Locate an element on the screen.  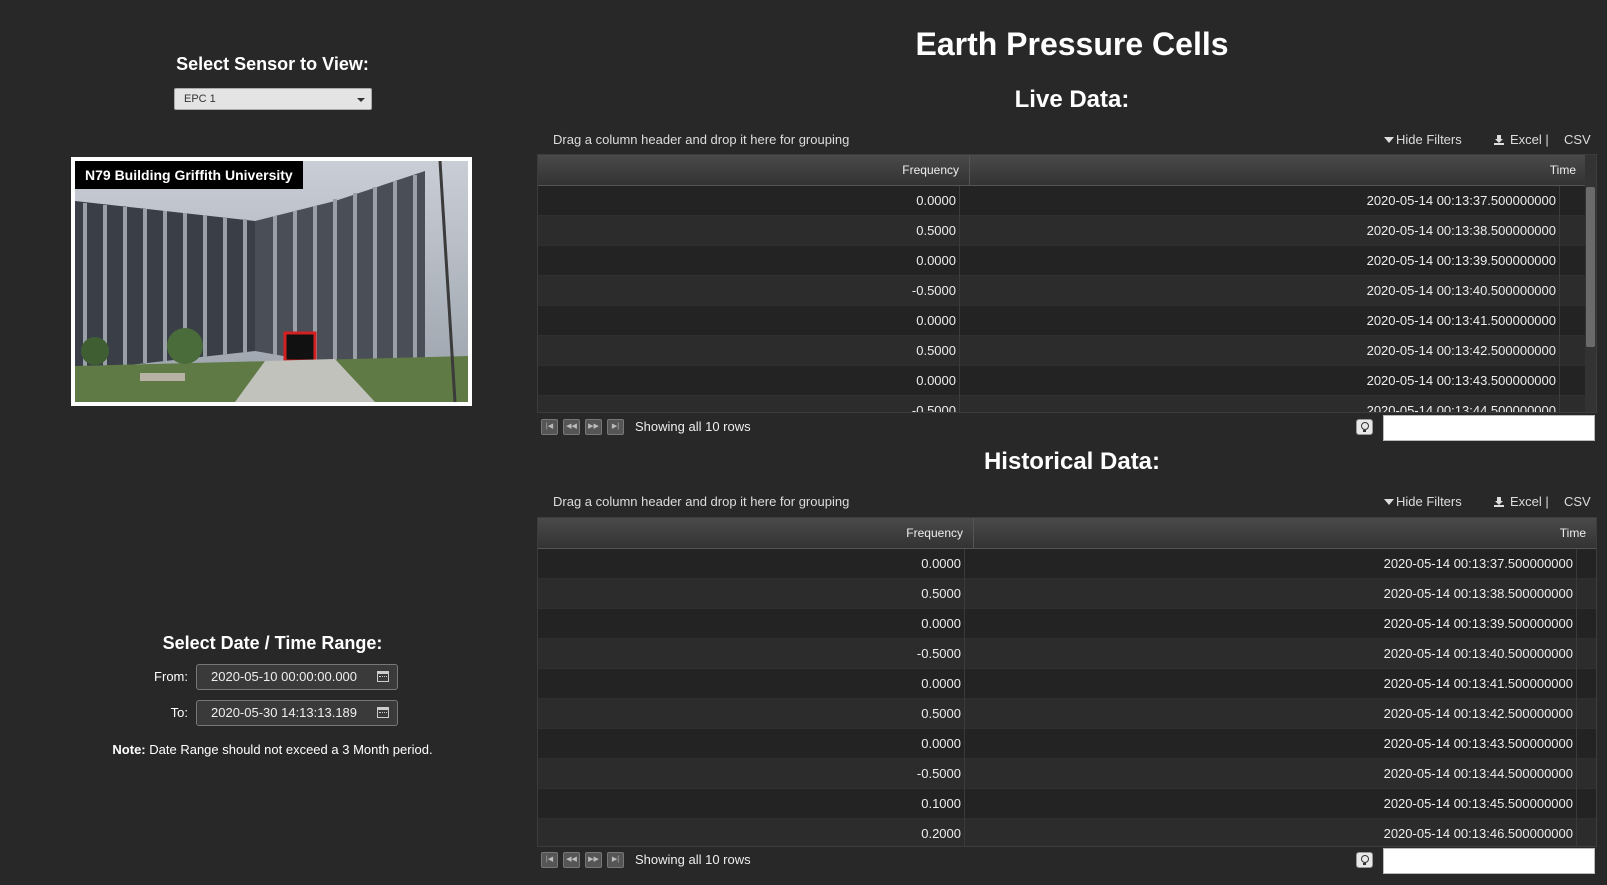
historical-data-title: Historical Data: is located at coordinates (1072, 461).